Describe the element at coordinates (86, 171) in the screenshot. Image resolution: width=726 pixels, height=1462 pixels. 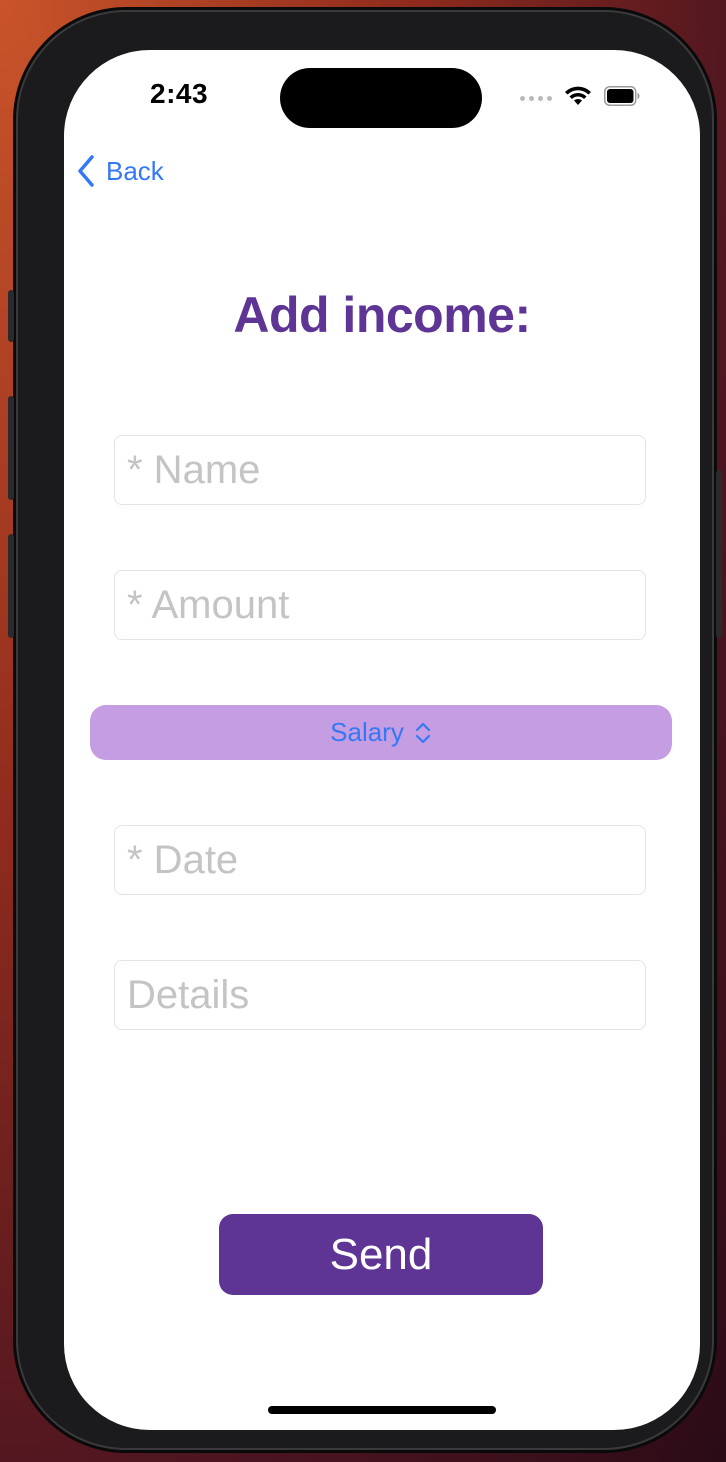
I see `chevron-left-icon` at that location.